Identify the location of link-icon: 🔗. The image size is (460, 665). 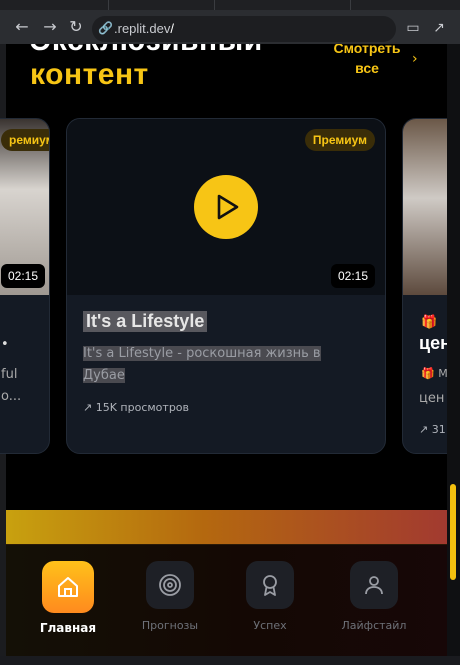
(105, 28).